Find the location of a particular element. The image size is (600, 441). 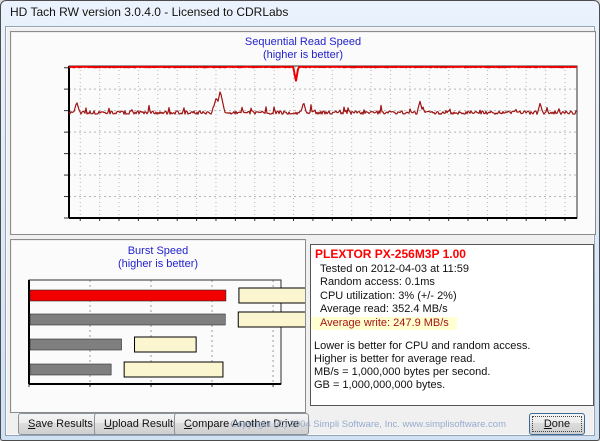

svg-text: 255.8GB is located at coordinates (42, 34).